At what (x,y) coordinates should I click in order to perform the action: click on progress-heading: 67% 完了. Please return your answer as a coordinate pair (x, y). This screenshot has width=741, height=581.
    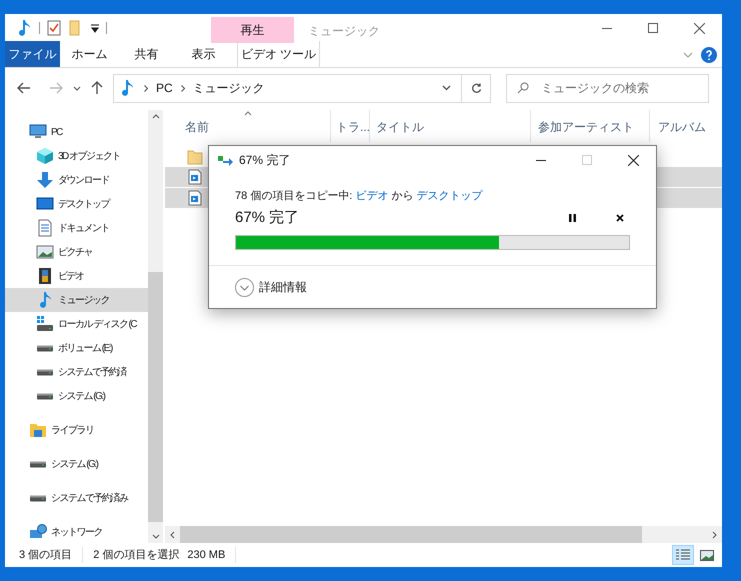
    Looking at the image, I should click on (267, 218).